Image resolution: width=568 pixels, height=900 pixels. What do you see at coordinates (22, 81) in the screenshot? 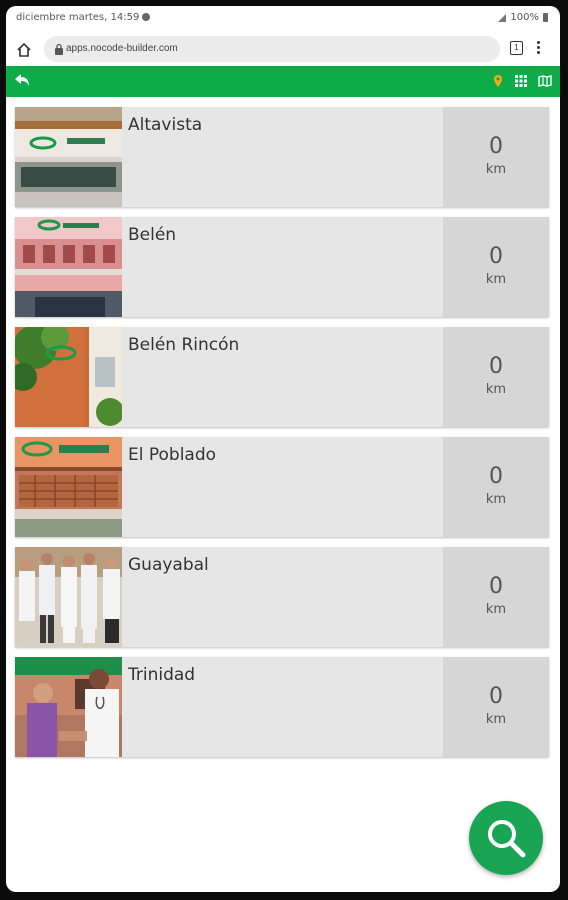
I see `back-arrow-icon` at bounding box center [22, 81].